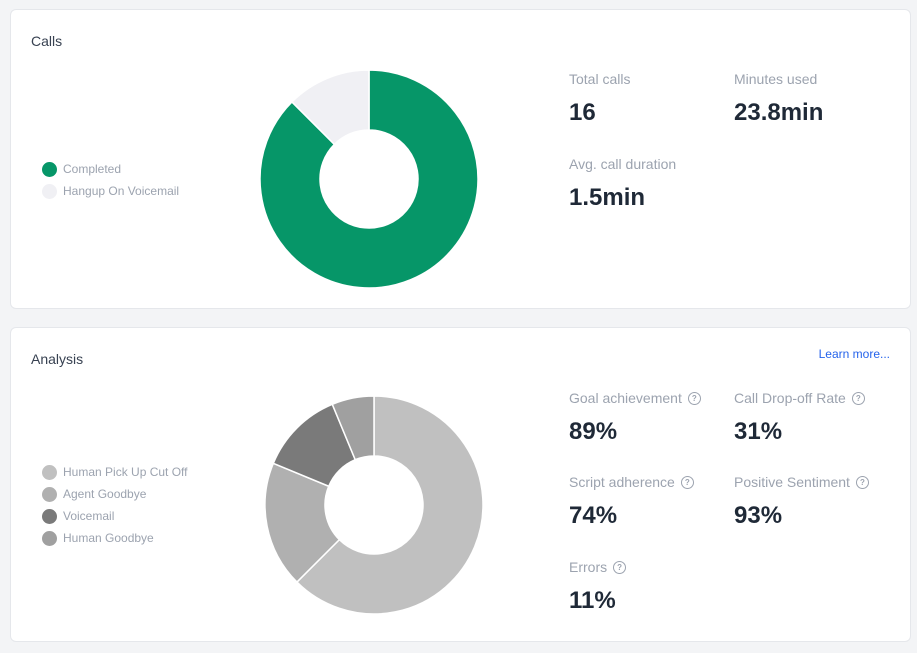 The width and height of the screenshot is (917, 653). I want to click on stat-label: Goal achievement ?, so click(635, 398).